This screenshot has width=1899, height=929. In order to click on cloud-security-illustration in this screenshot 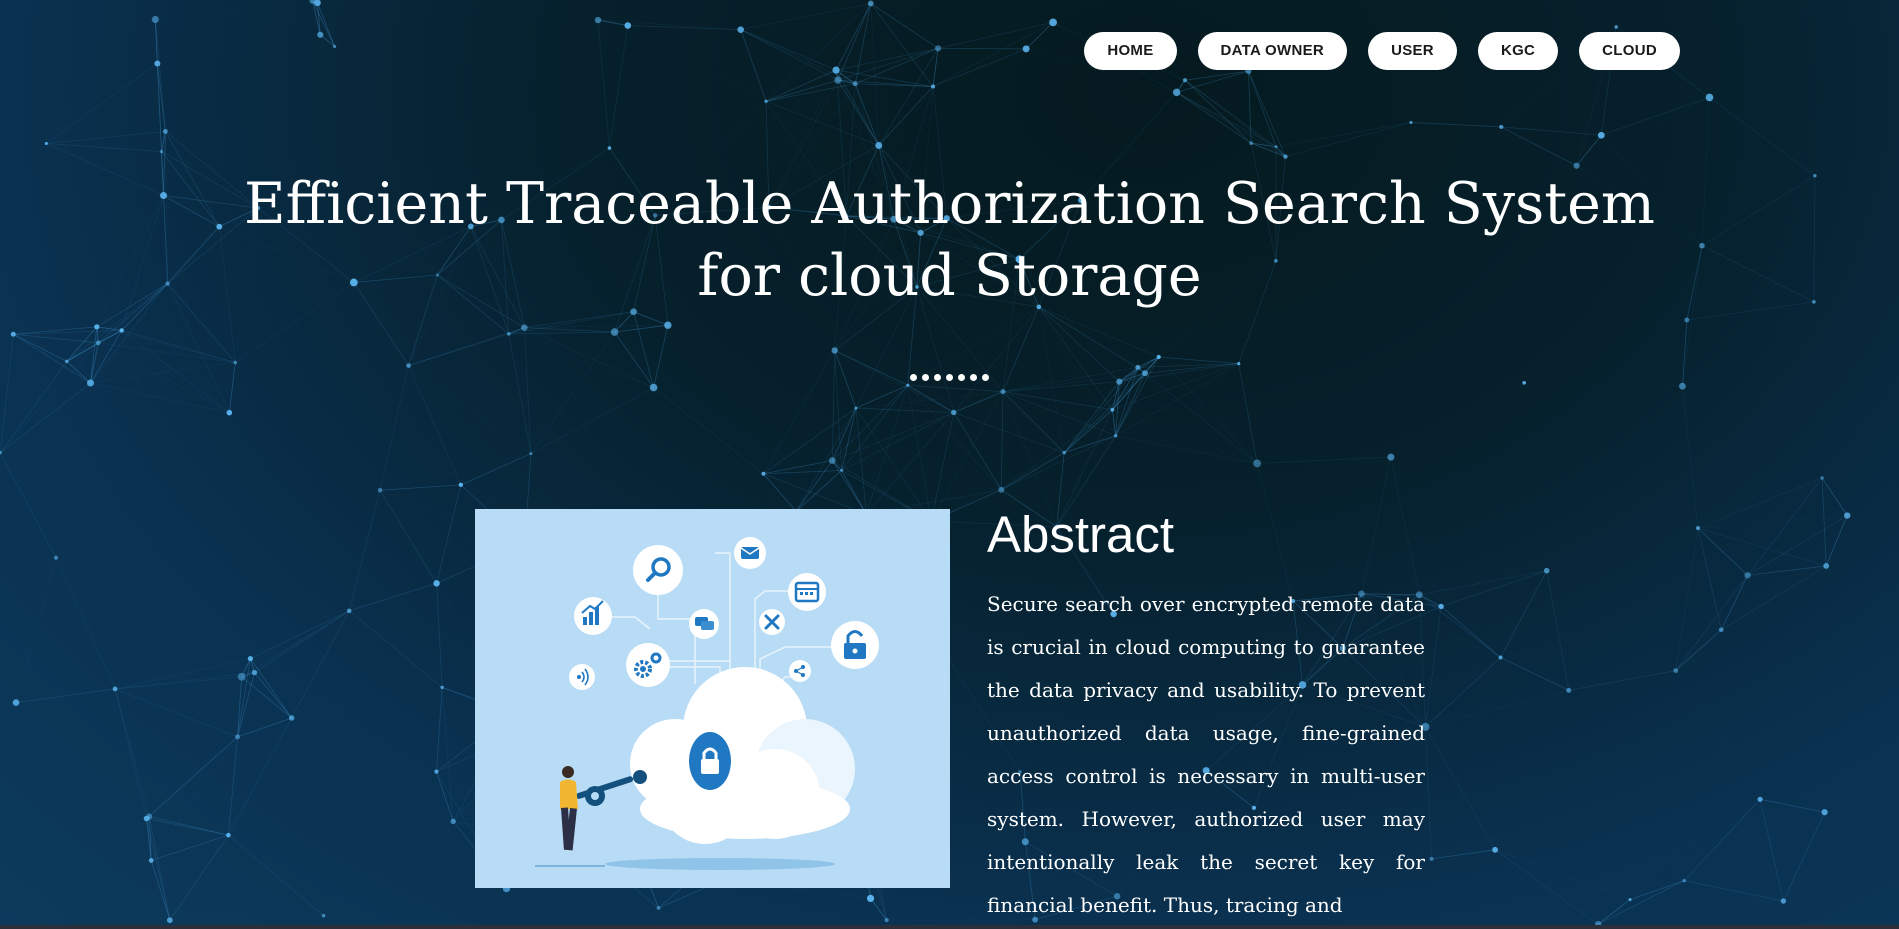, I will do `click(712, 698)`.